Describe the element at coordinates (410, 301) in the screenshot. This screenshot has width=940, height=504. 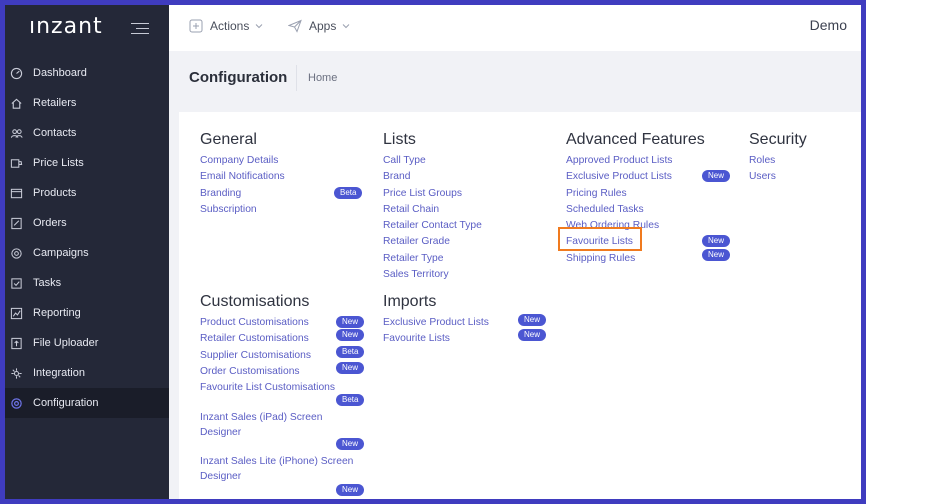
I see `section-title: Imports` at that location.